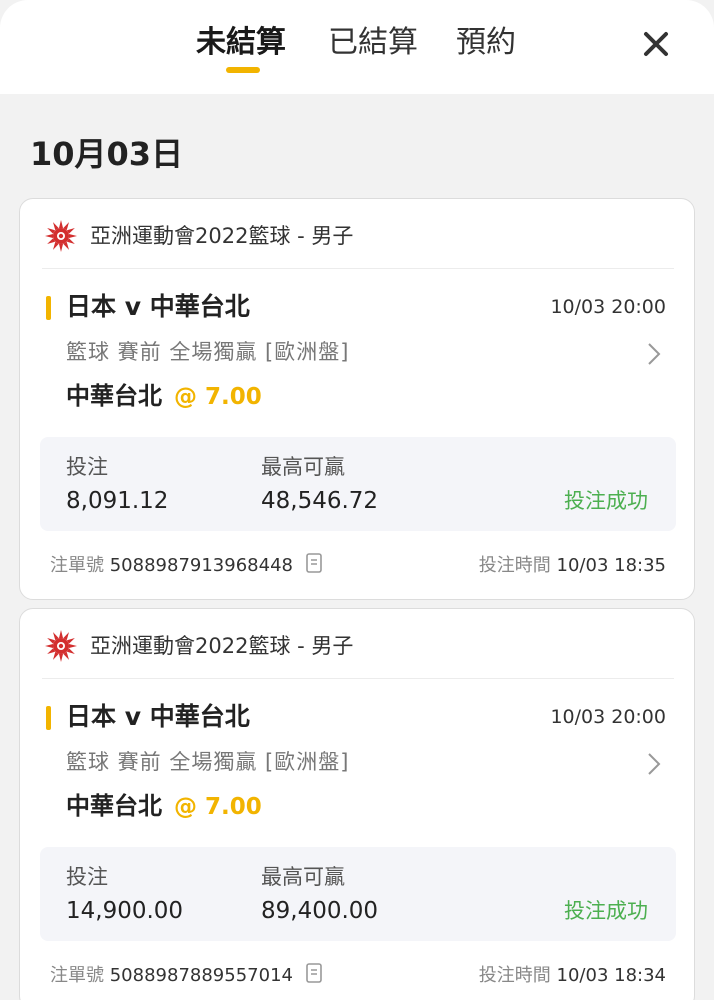 This screenshot has width=714, height=1000. What do you see at coordinates (320, 911) in the screenshot?
I see `max-win-value: 89,400.00` at bounding box center [320, 911].